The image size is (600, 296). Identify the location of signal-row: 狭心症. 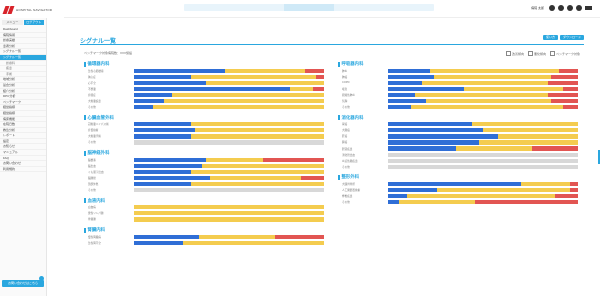
(208, 76).